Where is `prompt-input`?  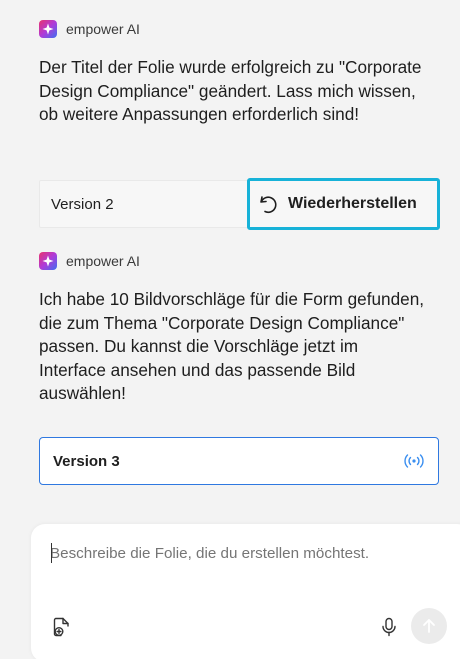
prompt-input is located at coordinates (250, 553).